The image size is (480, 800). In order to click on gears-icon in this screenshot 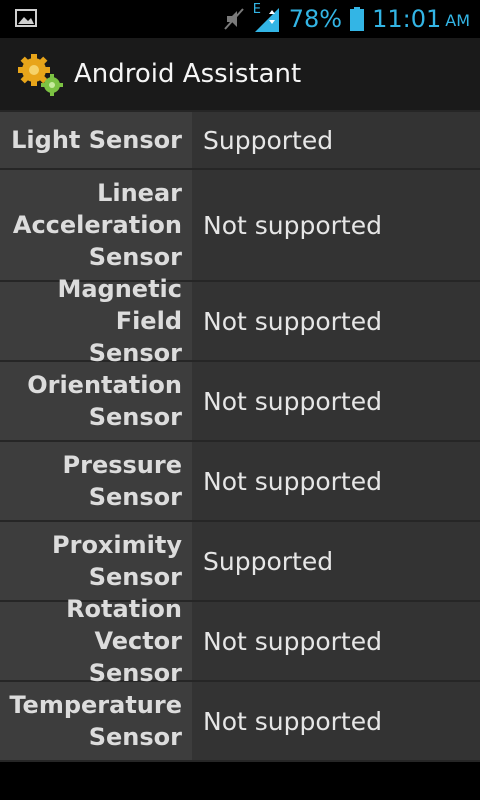, I will do `click(40, 74)`.